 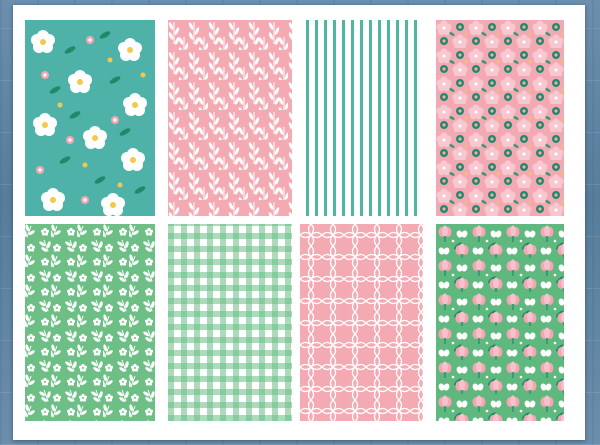 I want to click on panel-pink-floral, so click(x=500, y=118).